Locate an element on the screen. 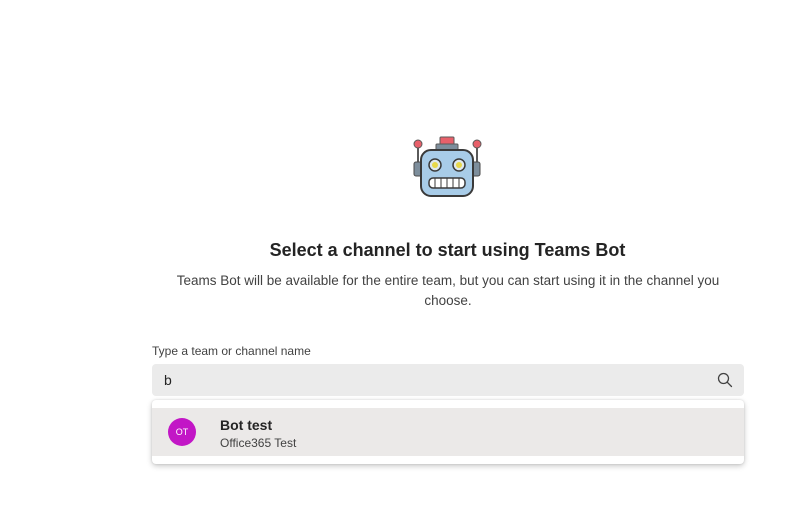 The image size is (795, 505). result-title: Bot test is located at coordinates (246, 425).